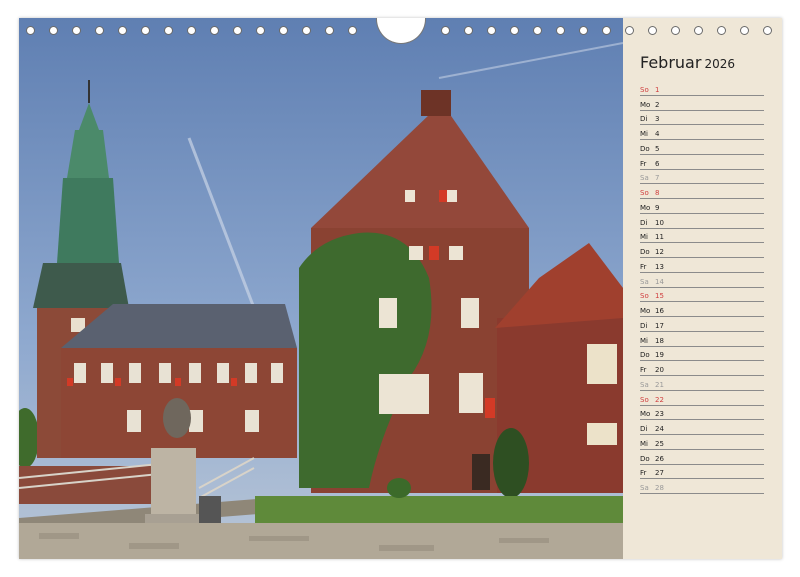 The height and width of the screenshot is (577, 800). What do you see at coordinates (702, 339) in the screenshot?
I see `day-row: Mi 18` at bounding box center [702, 339].